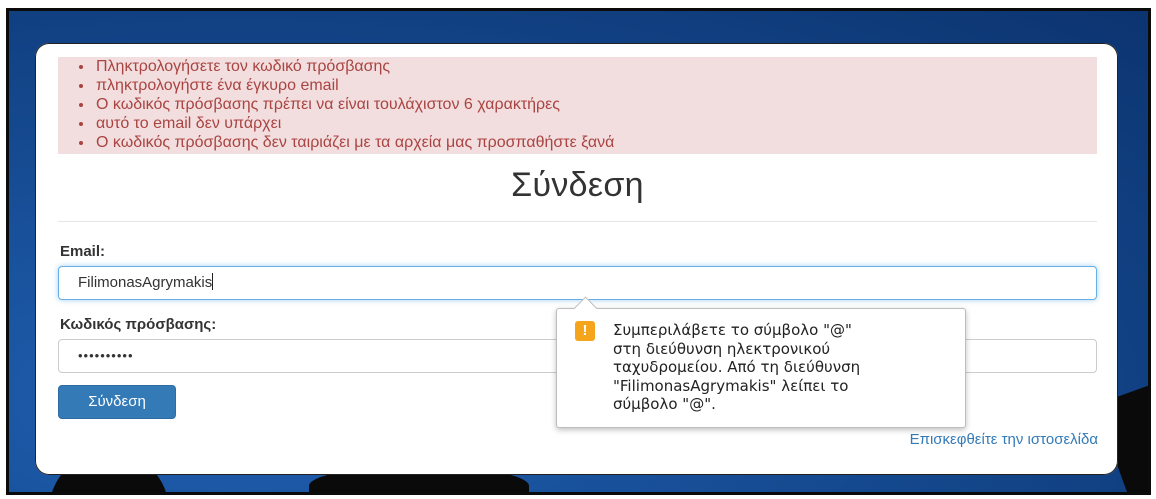  What do you see at coordinates (595, 123) in the screenshot?
I see `error-item: αυτό το email δεν υπάρχει` at bounding box center [595, 123].